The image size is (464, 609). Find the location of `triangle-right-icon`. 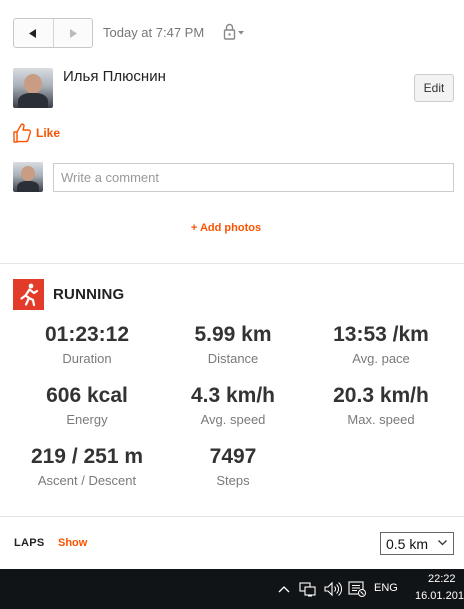

triangle-right-icon is located at coordinates (73, 33).